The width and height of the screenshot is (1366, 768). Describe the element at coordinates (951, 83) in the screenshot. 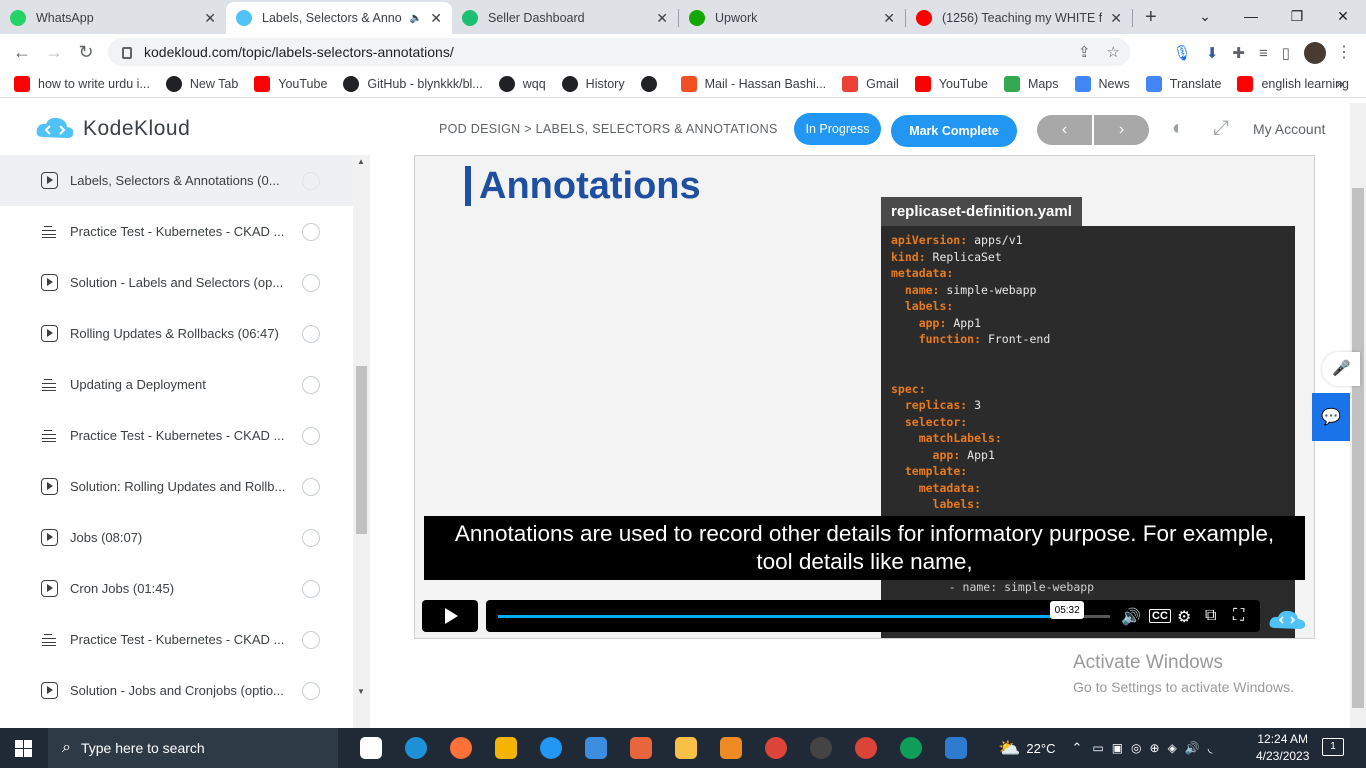

I see `bookmark-item: YouTube` at that location.